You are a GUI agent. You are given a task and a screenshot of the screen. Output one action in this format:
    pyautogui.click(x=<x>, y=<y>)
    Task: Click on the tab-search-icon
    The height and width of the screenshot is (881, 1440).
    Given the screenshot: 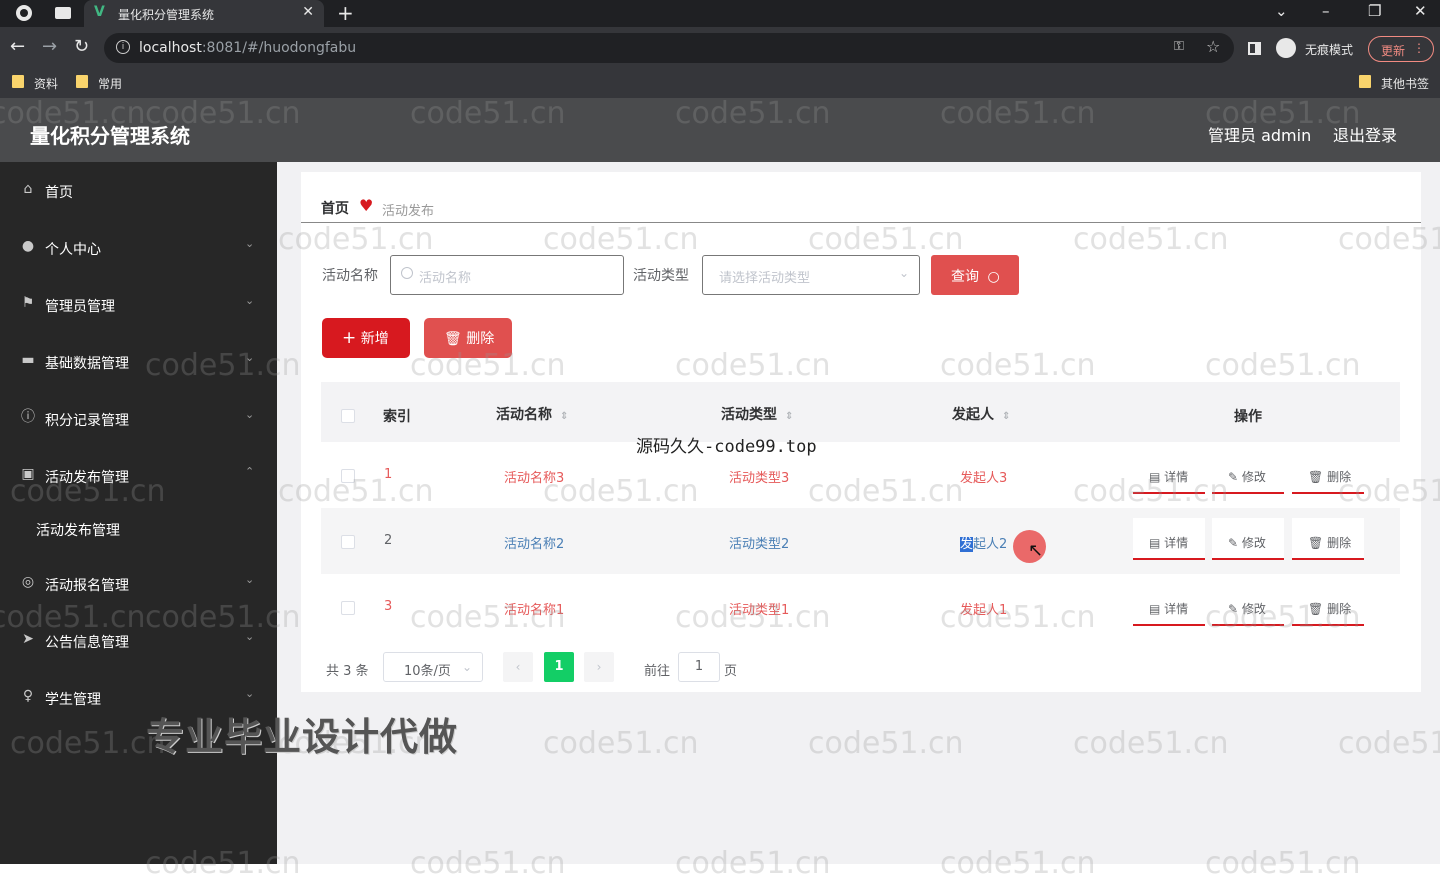 What is the action you would take?
    pyautogui.click(x=63, y=13)
    